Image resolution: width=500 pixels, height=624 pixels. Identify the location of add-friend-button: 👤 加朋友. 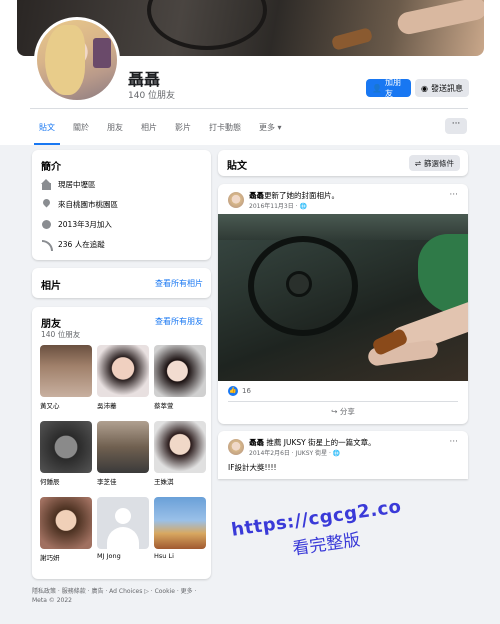
(388, 88).